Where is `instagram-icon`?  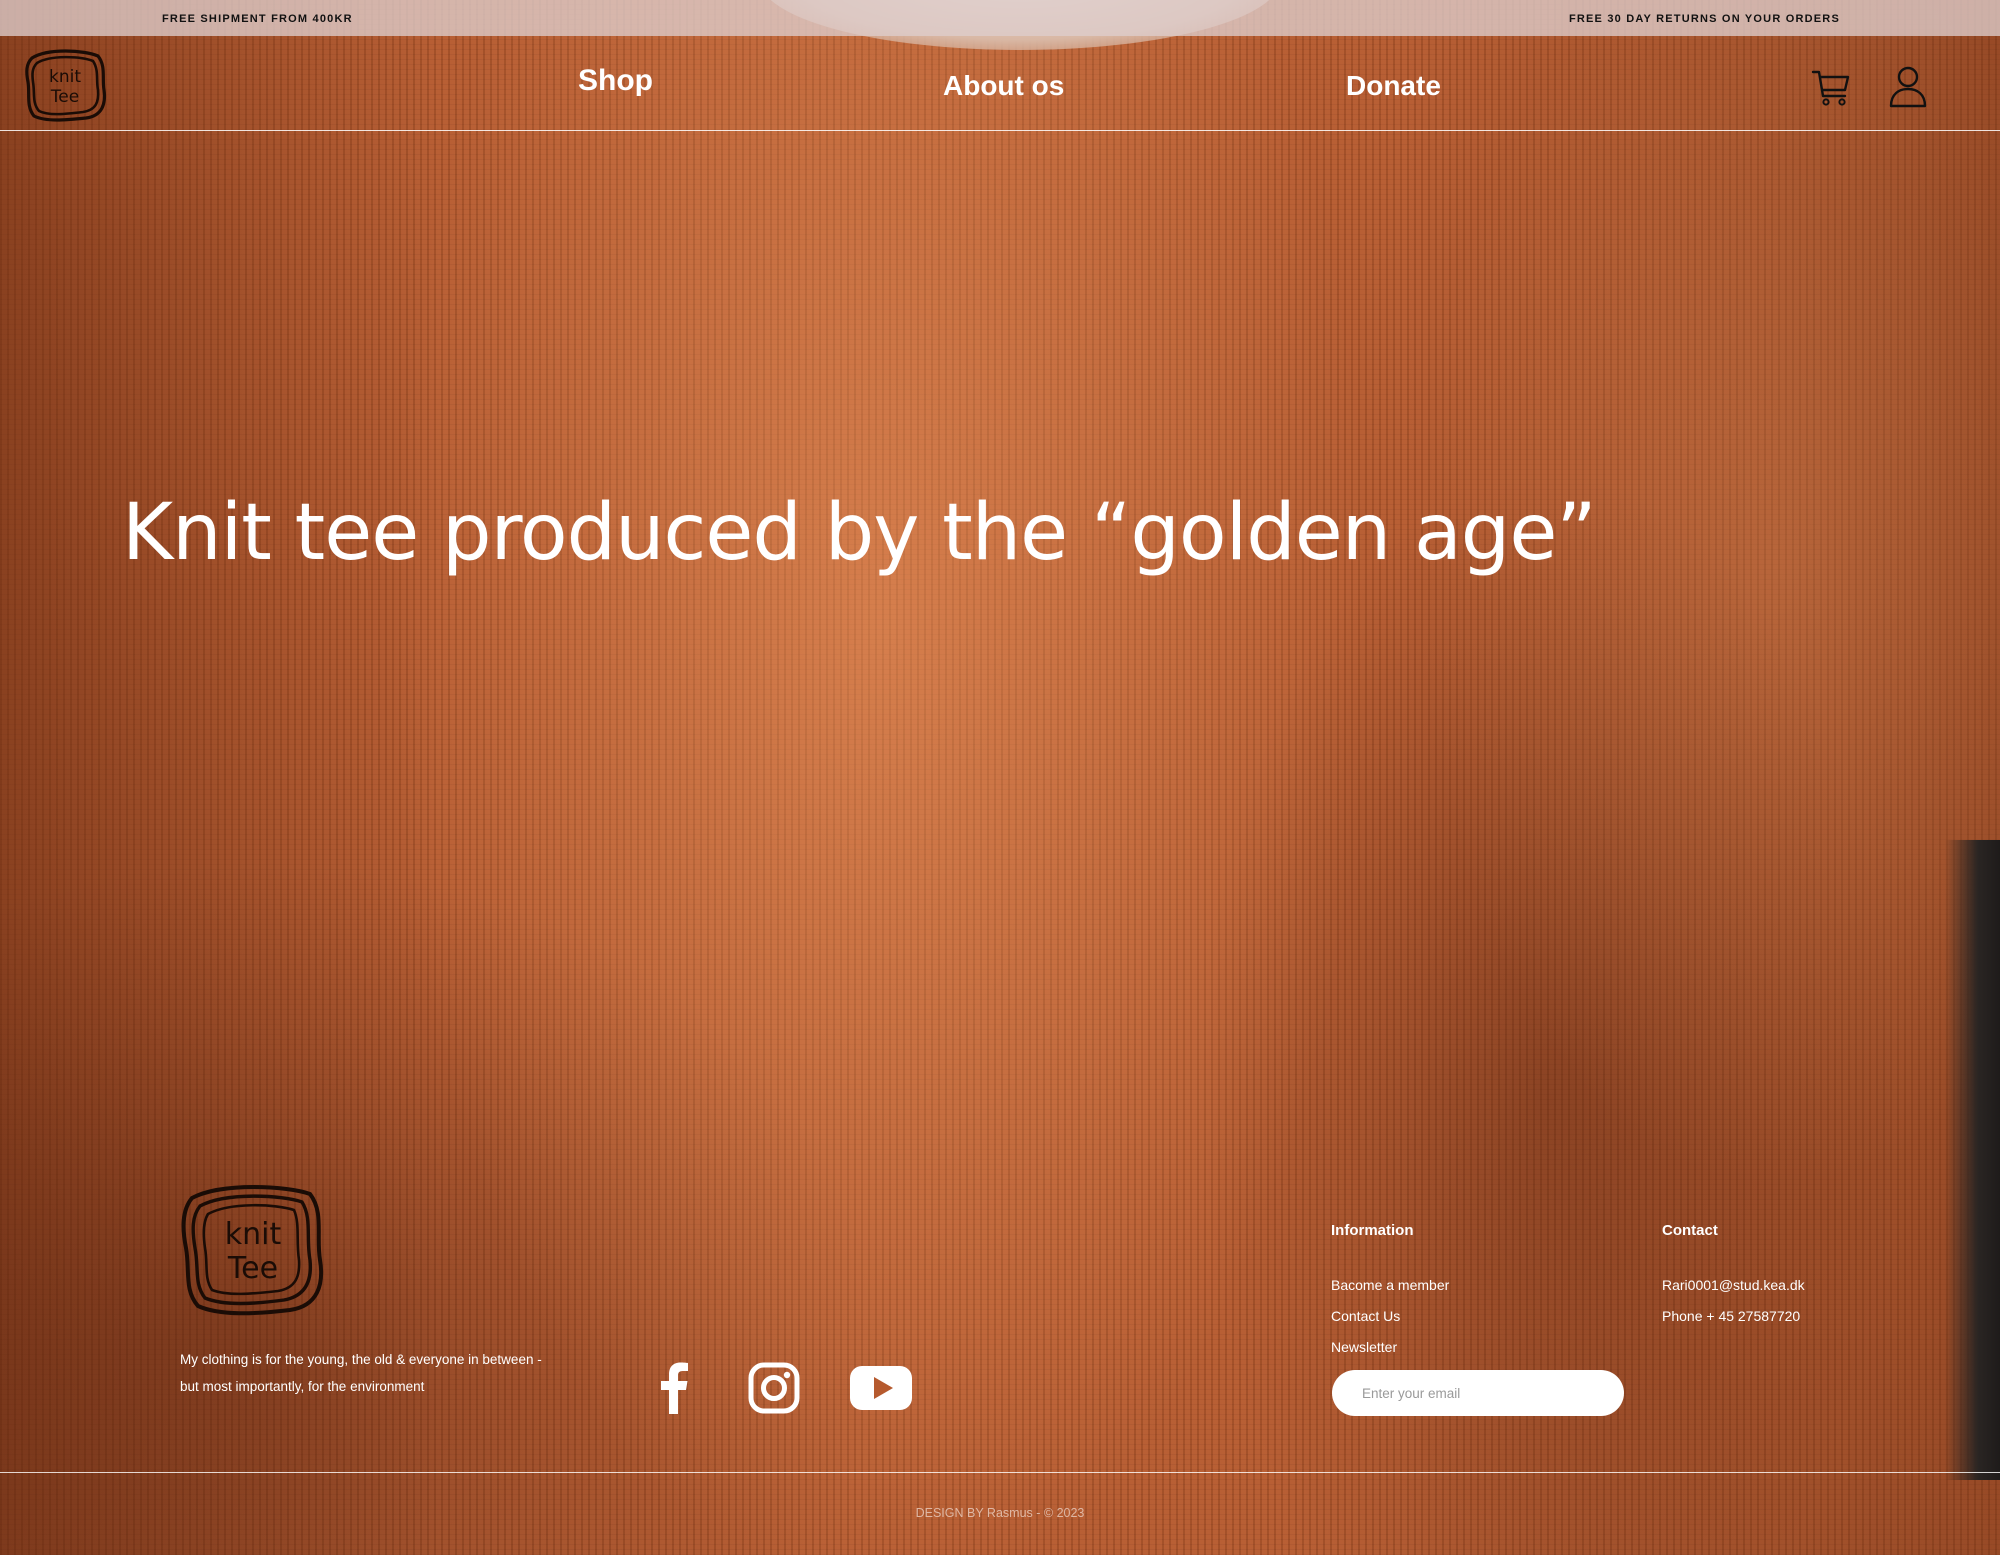 instagram-icon is located at coordinates (774, 1388).